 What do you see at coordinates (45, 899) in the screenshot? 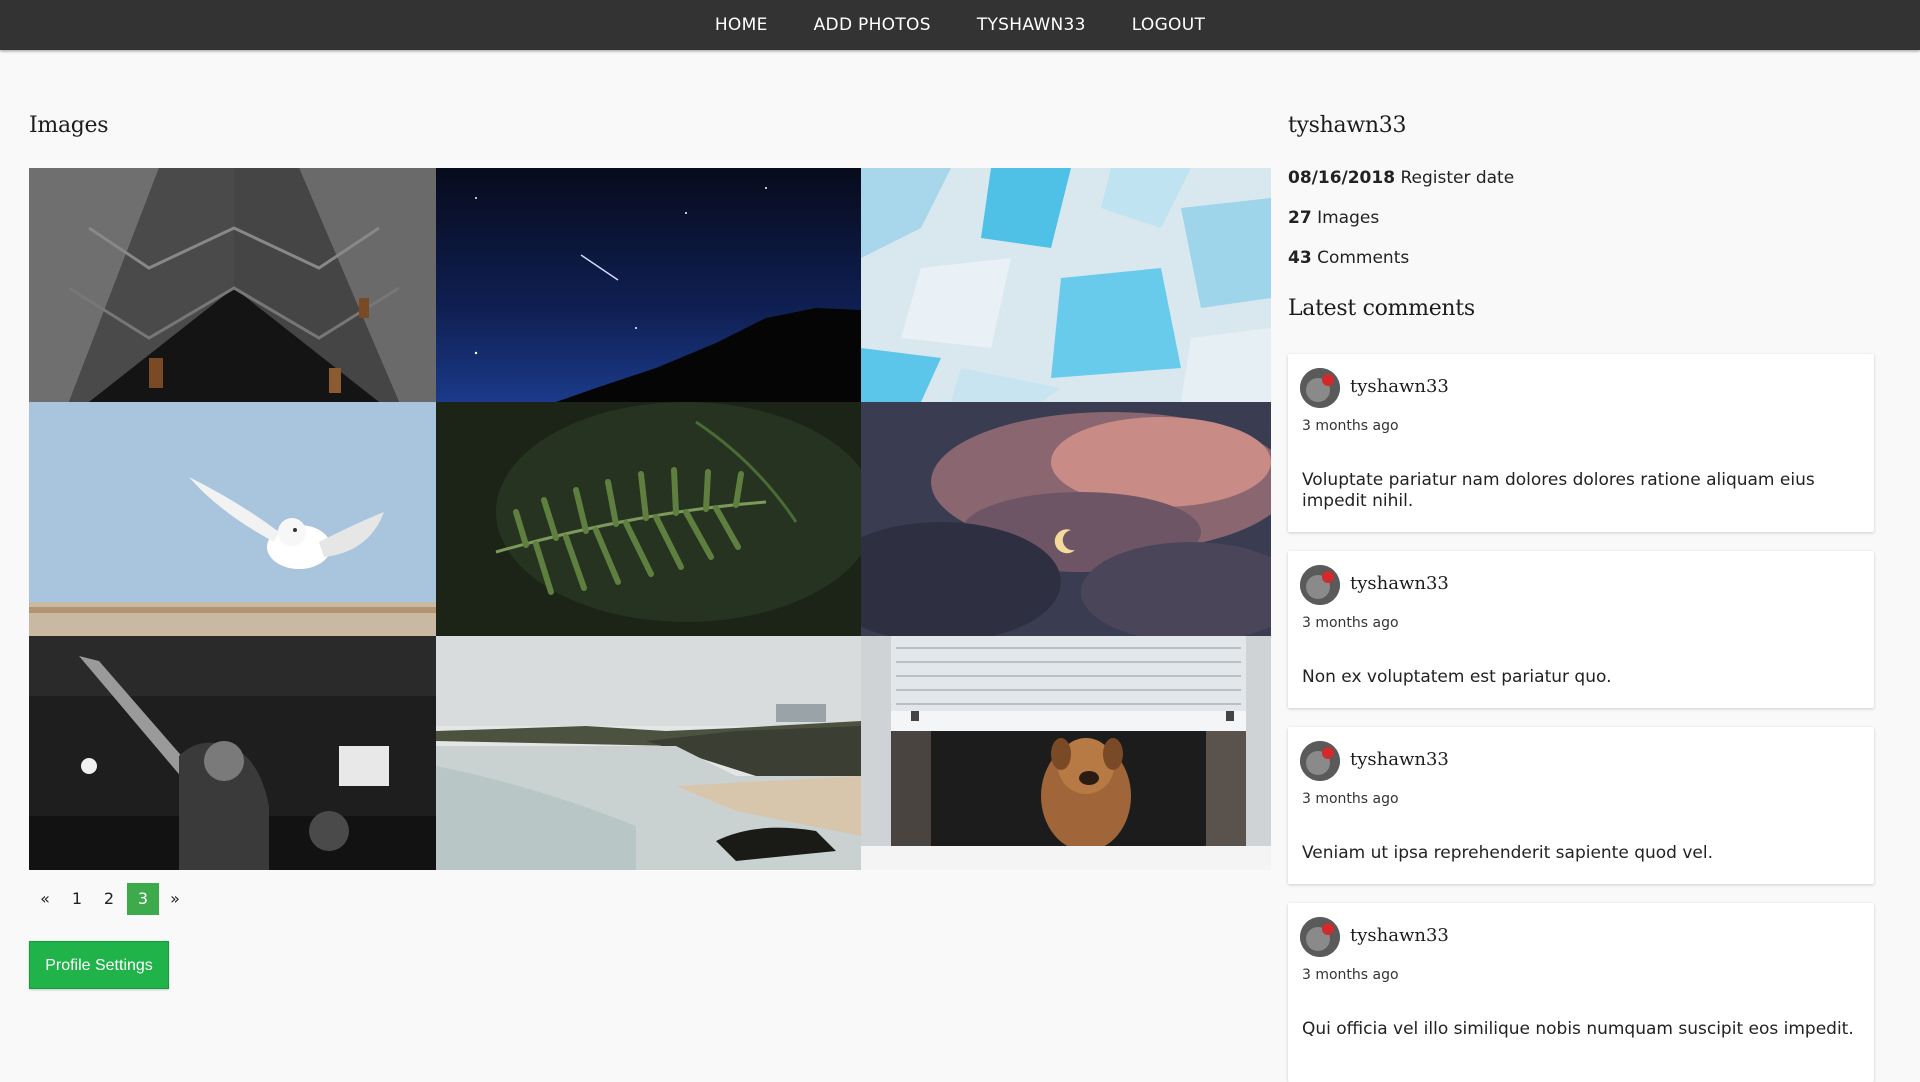
I see `pagination-prev: «` at bounding box center [45, 899].